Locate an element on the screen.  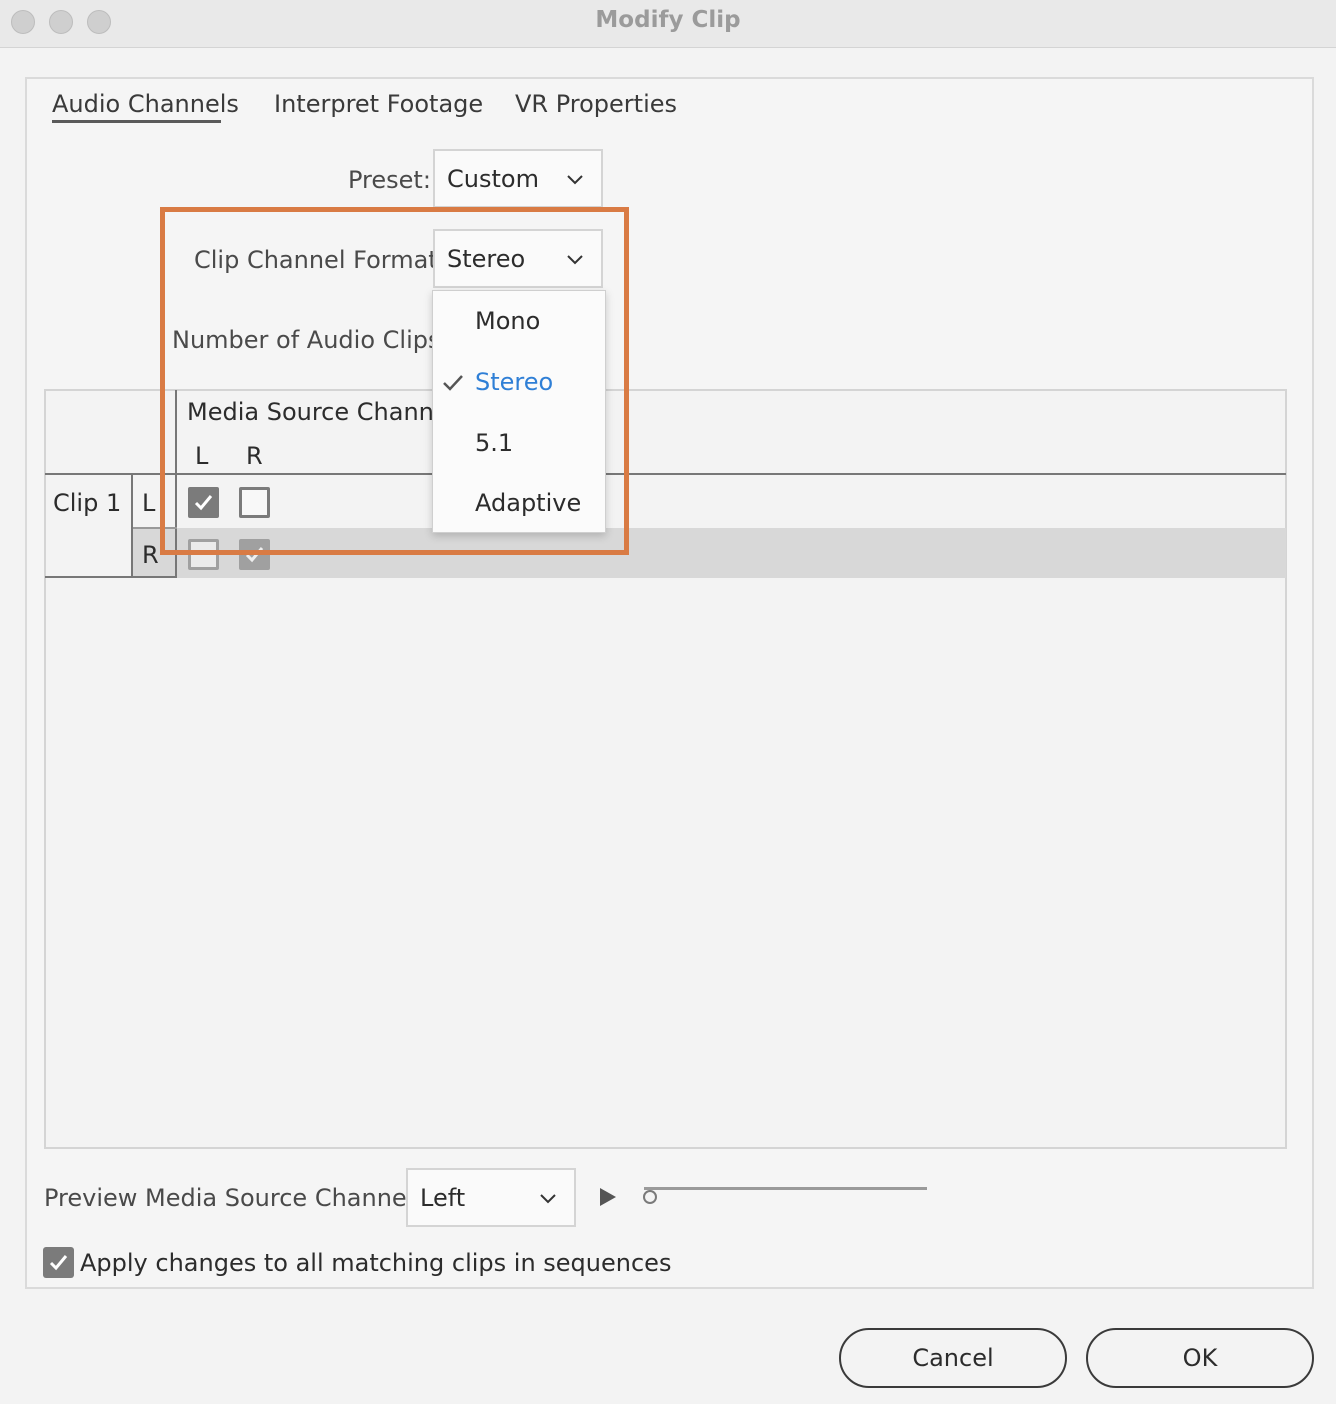
row-r-label: R is located at coordinates (150, 555).